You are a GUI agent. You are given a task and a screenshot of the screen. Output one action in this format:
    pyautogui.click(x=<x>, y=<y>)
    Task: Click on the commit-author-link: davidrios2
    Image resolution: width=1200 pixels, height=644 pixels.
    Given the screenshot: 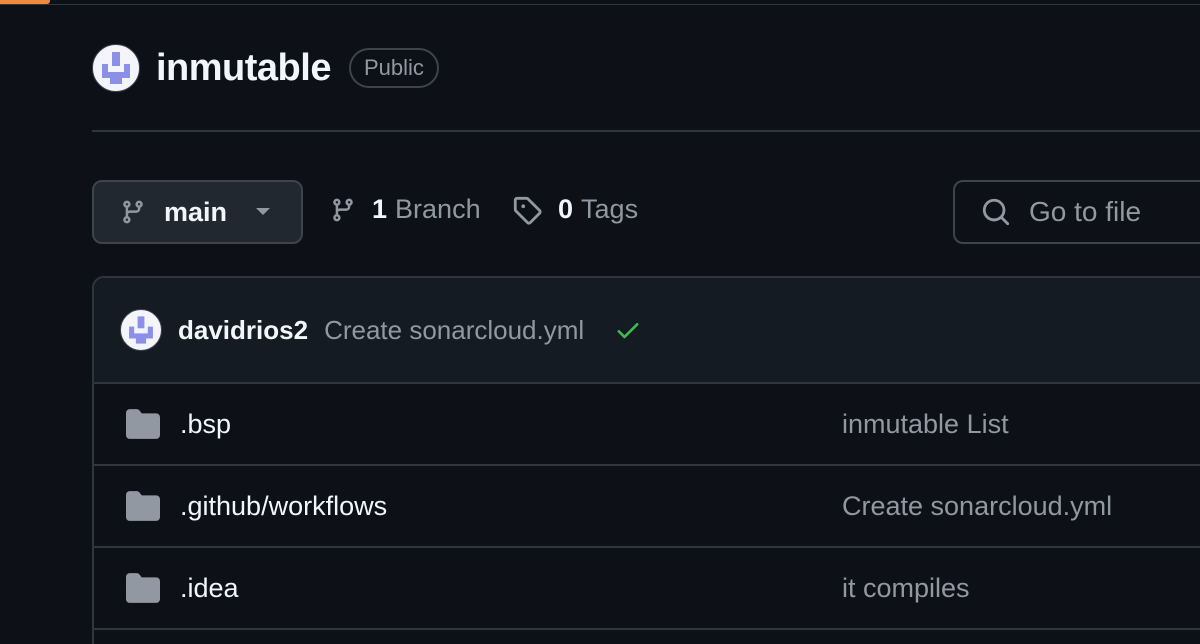 What is the action you would take?
    pyautogui.click(x=243, y=330)
    